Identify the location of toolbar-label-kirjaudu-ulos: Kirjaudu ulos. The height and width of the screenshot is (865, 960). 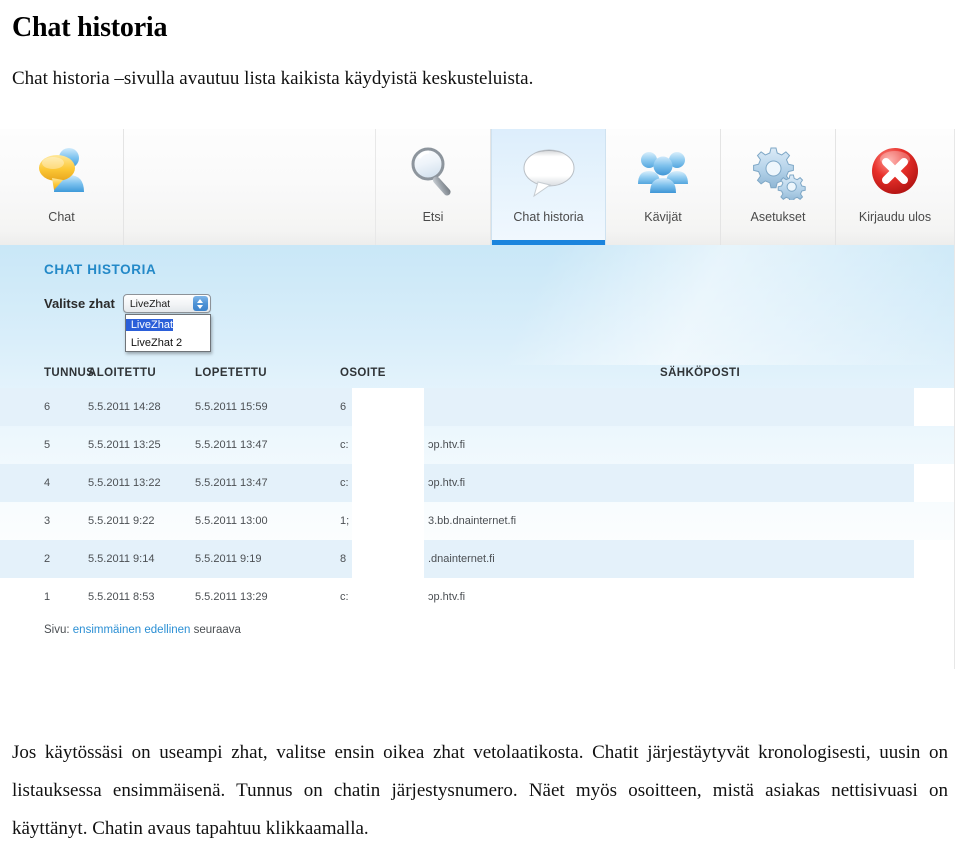
(895, 217).